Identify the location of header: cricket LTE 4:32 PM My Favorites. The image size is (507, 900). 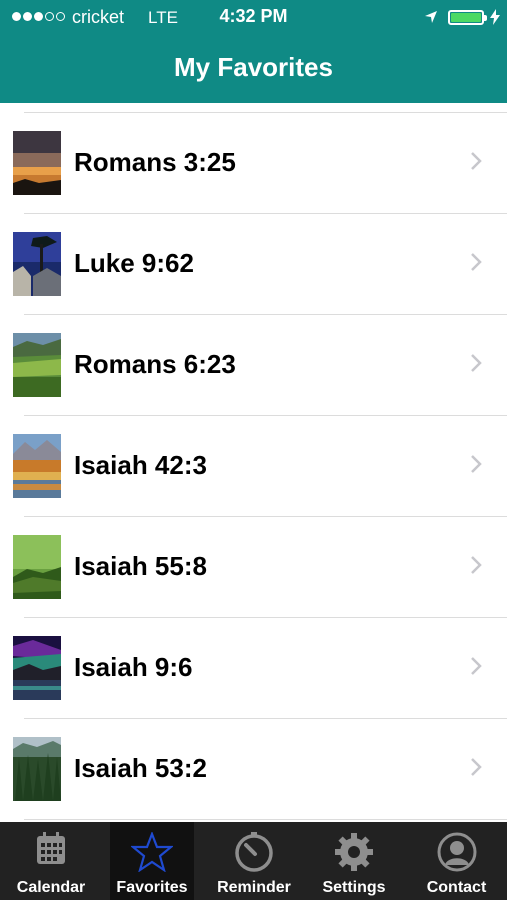
(253, 51).